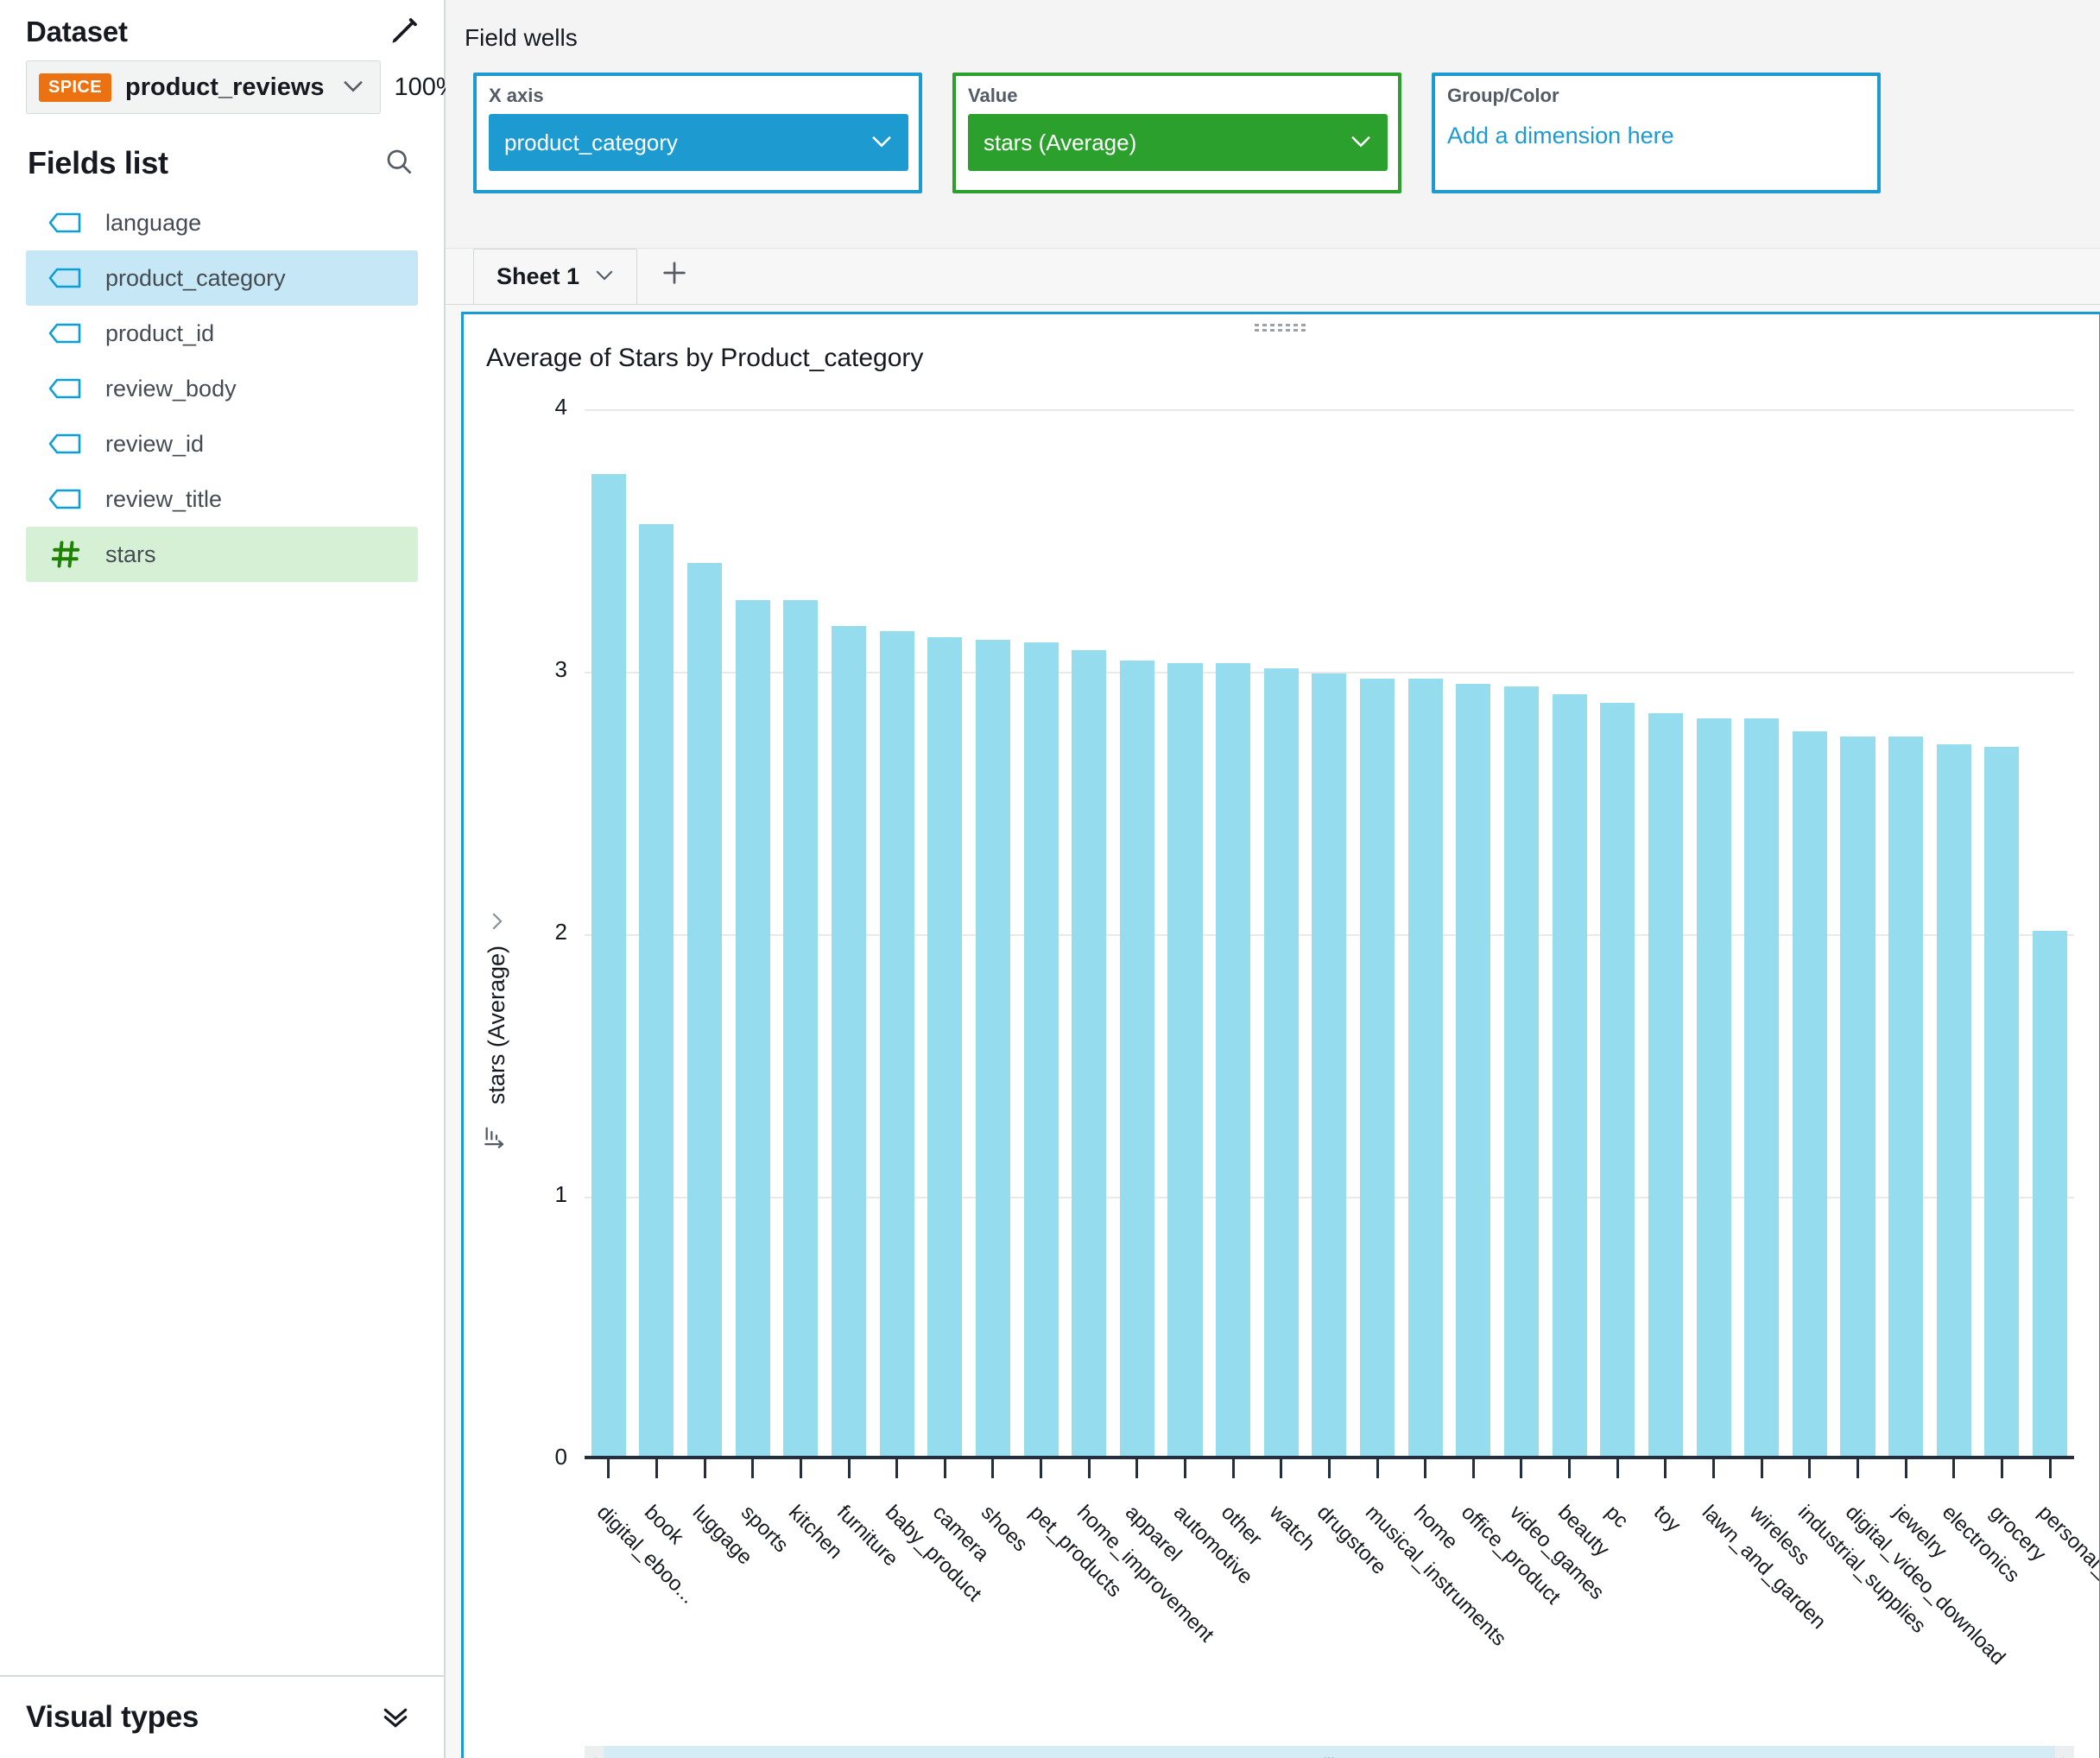 The height and width of the screenshot is (1758, 2100). Describe the element at coordinates (195, 277) in the screenshot. I see `field-label: product_category` at that location.